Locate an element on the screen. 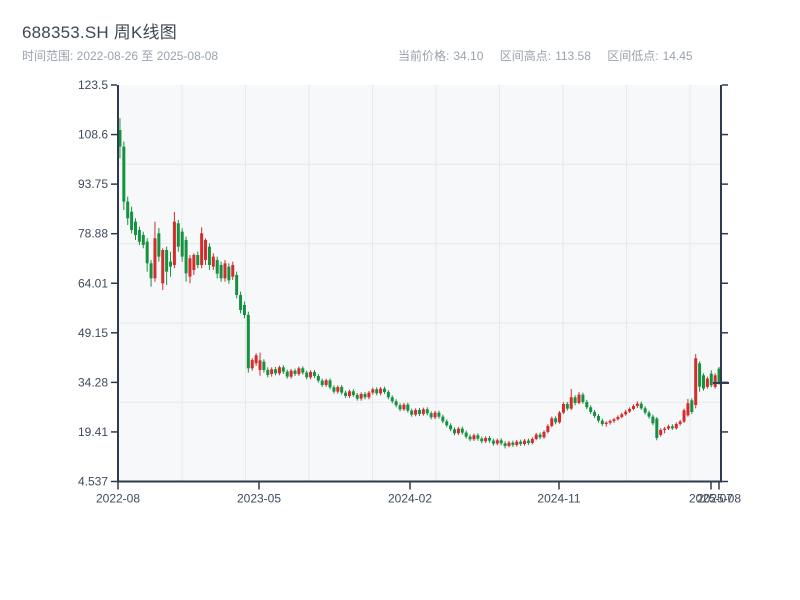 This screenshot has width=800, height=600. y-axis-label: 93.75 is located at coordinates (93, 184).